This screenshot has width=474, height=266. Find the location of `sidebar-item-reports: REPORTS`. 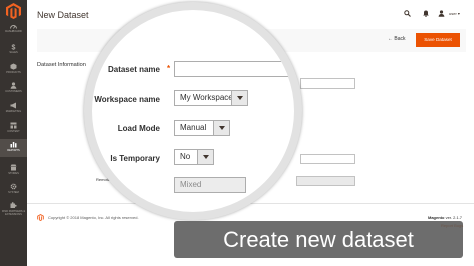

sidebar-item-reports: REPORTS is located at coordinates (13, 148).